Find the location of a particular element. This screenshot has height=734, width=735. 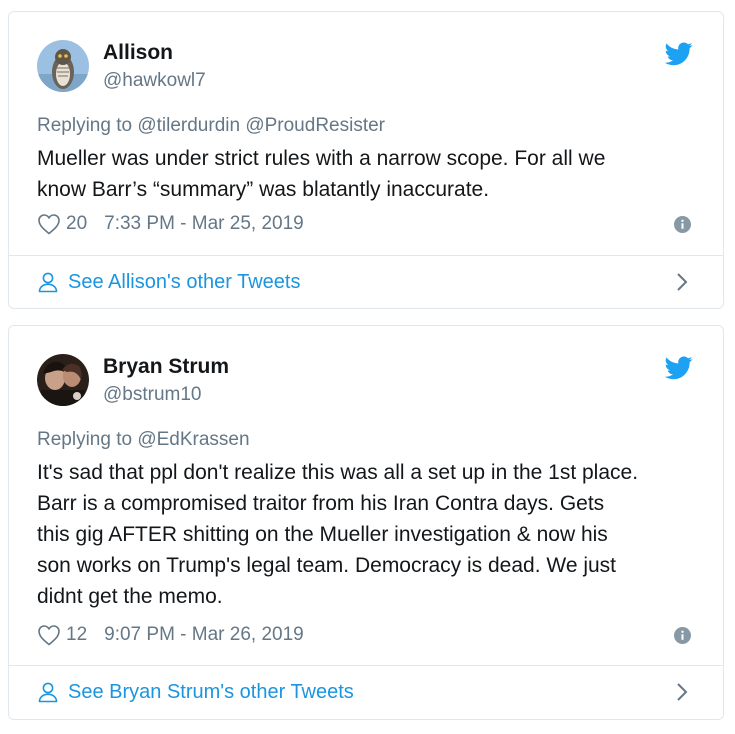

owl-avatar-icon is located at coordinates (63, 66).